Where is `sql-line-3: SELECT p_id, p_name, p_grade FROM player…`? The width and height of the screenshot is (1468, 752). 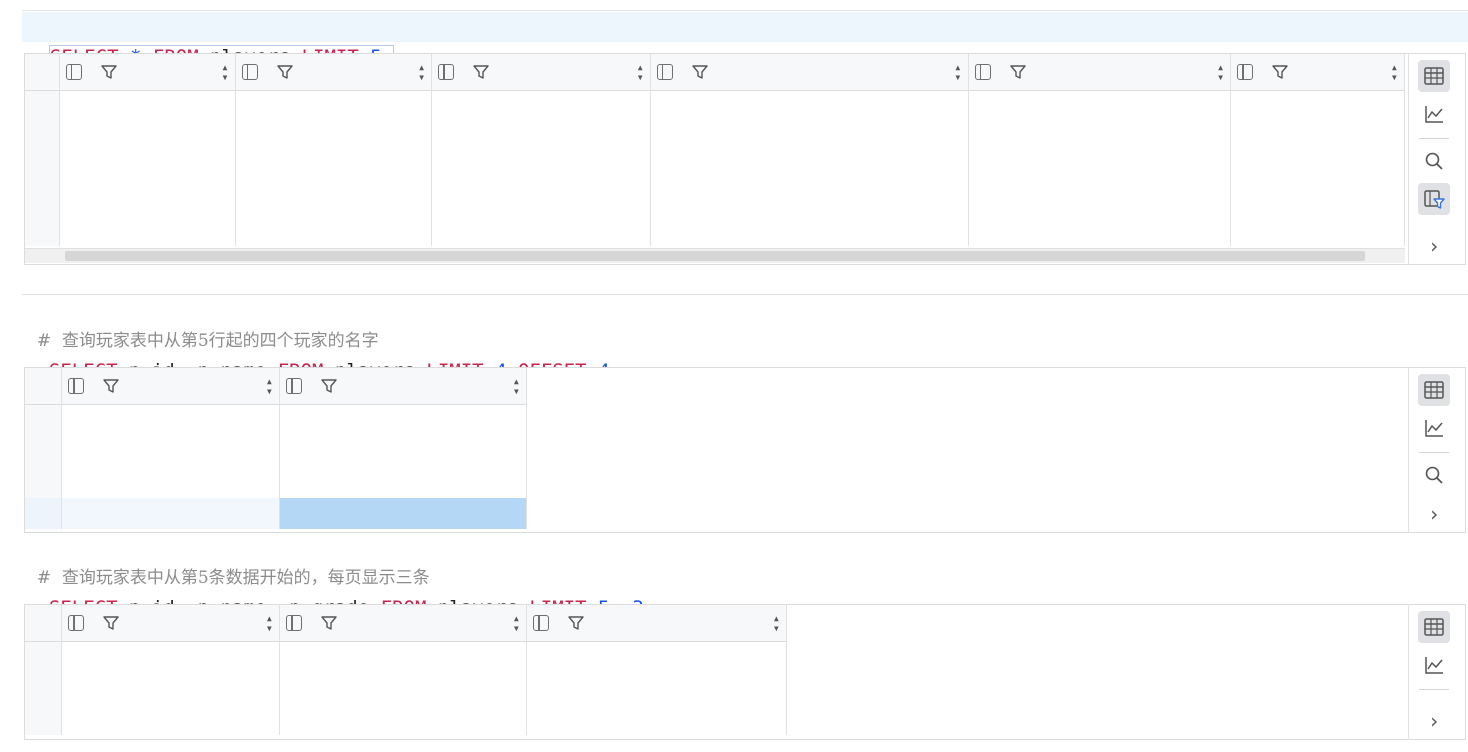 sql-line-3: SELECT p_id, p_name, p_grade FROM player… is located at coordinates (745, 591).